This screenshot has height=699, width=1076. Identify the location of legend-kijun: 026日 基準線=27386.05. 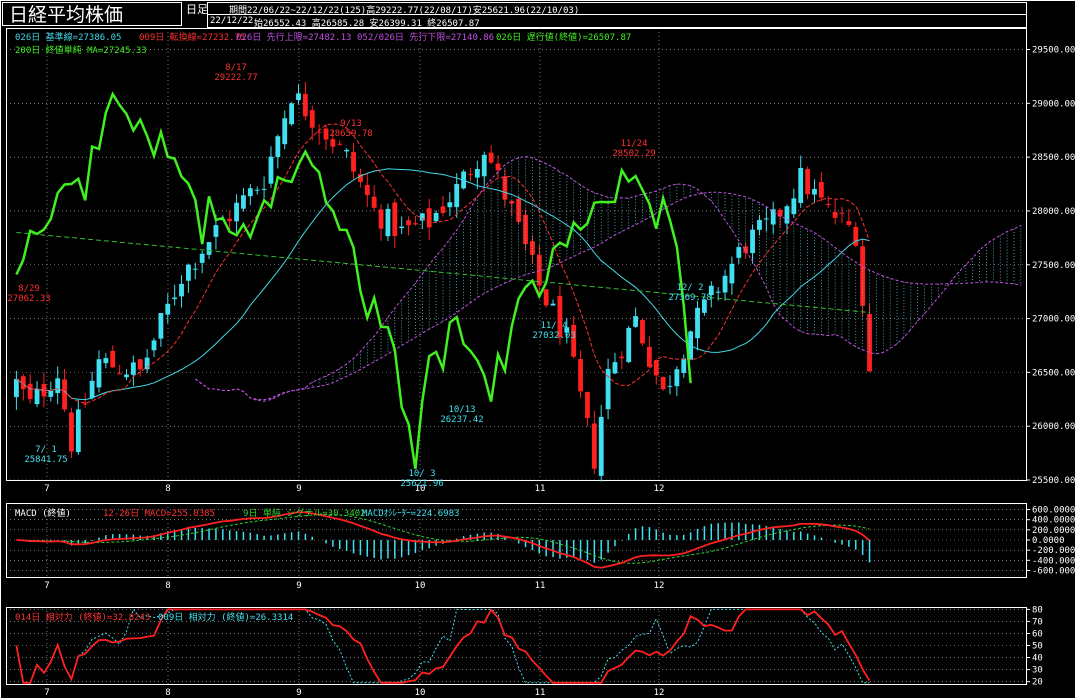
(68, 38).